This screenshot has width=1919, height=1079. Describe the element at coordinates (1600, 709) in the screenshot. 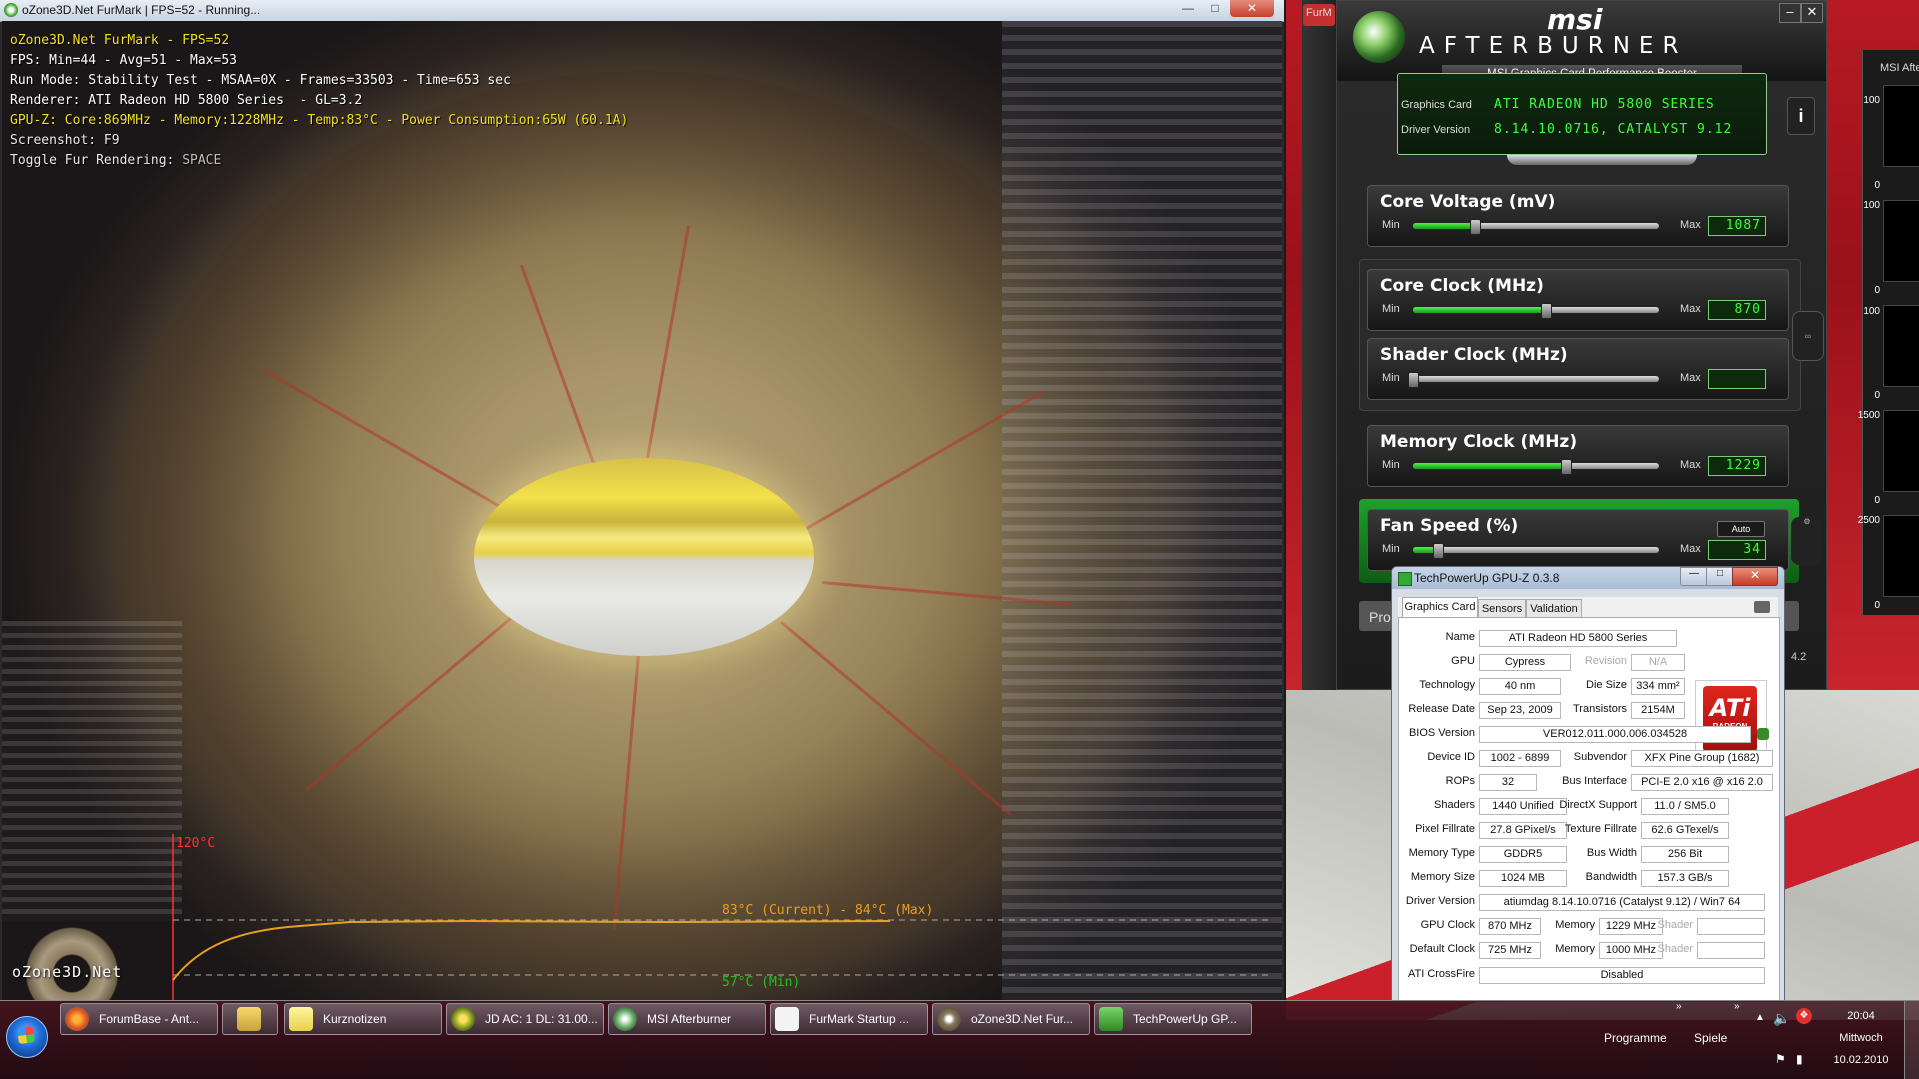

I see `transistors-label: Transistors` at that location.